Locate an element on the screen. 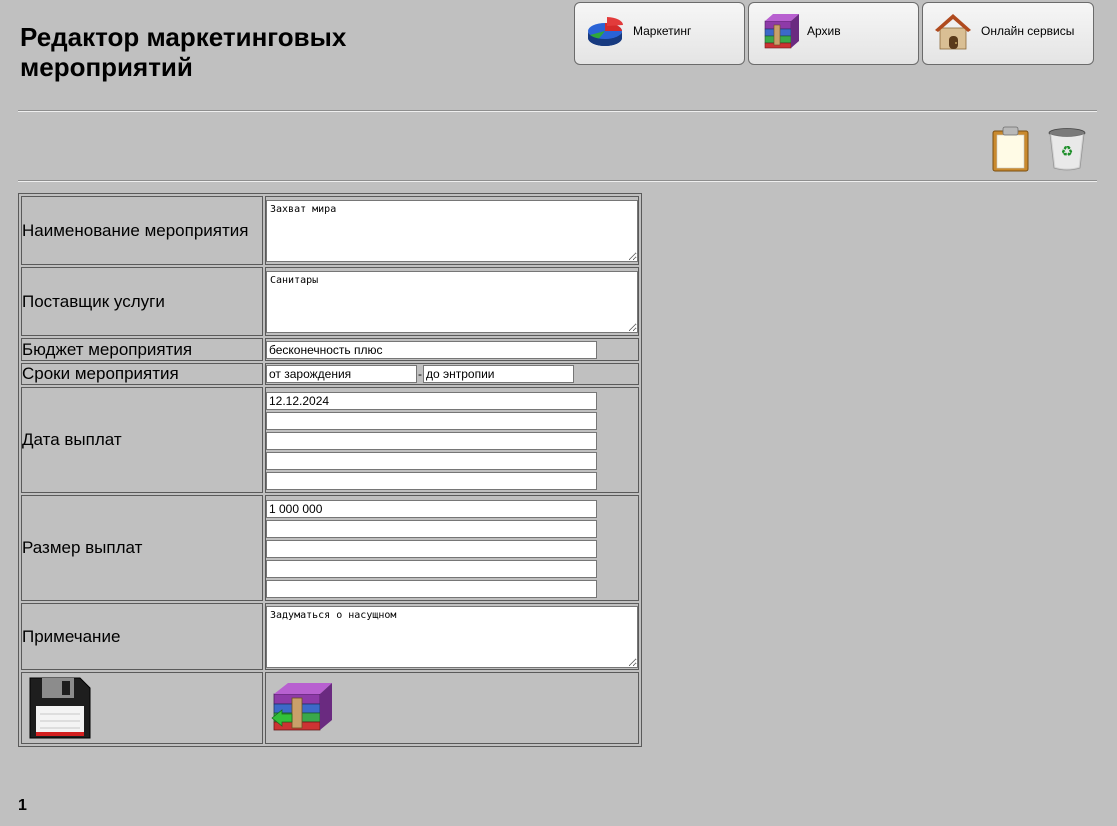 This screenshot has width=1117, height=826. label-period: Сроки мероприятия is located at coordinates (142, 374).